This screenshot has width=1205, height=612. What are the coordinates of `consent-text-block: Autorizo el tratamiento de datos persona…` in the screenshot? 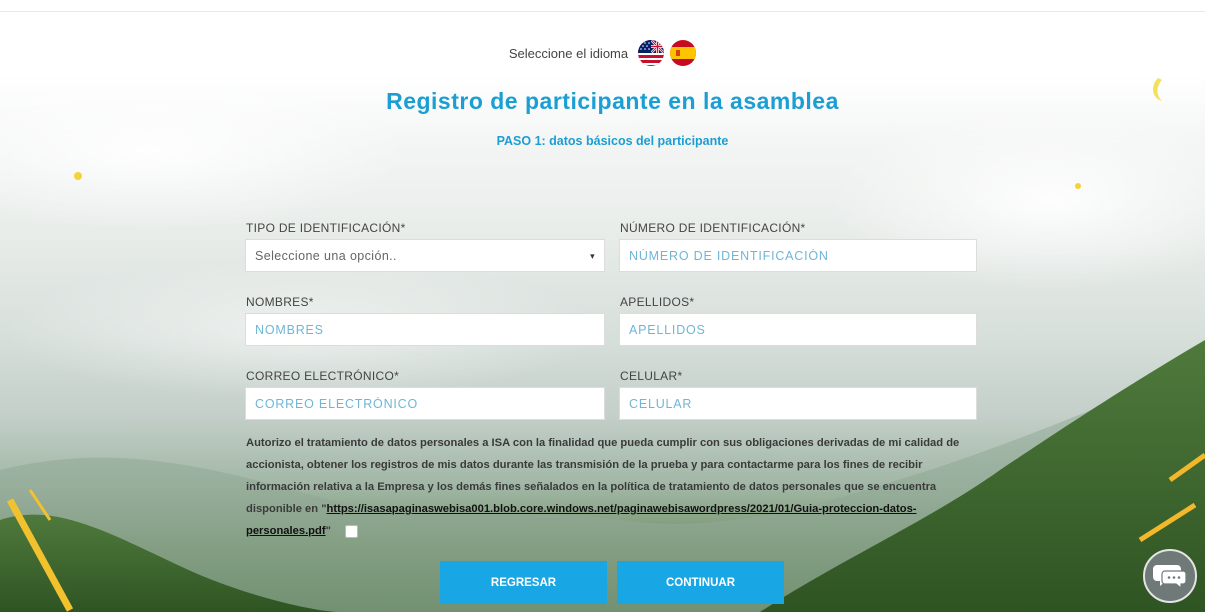 It's located at (603, 487).